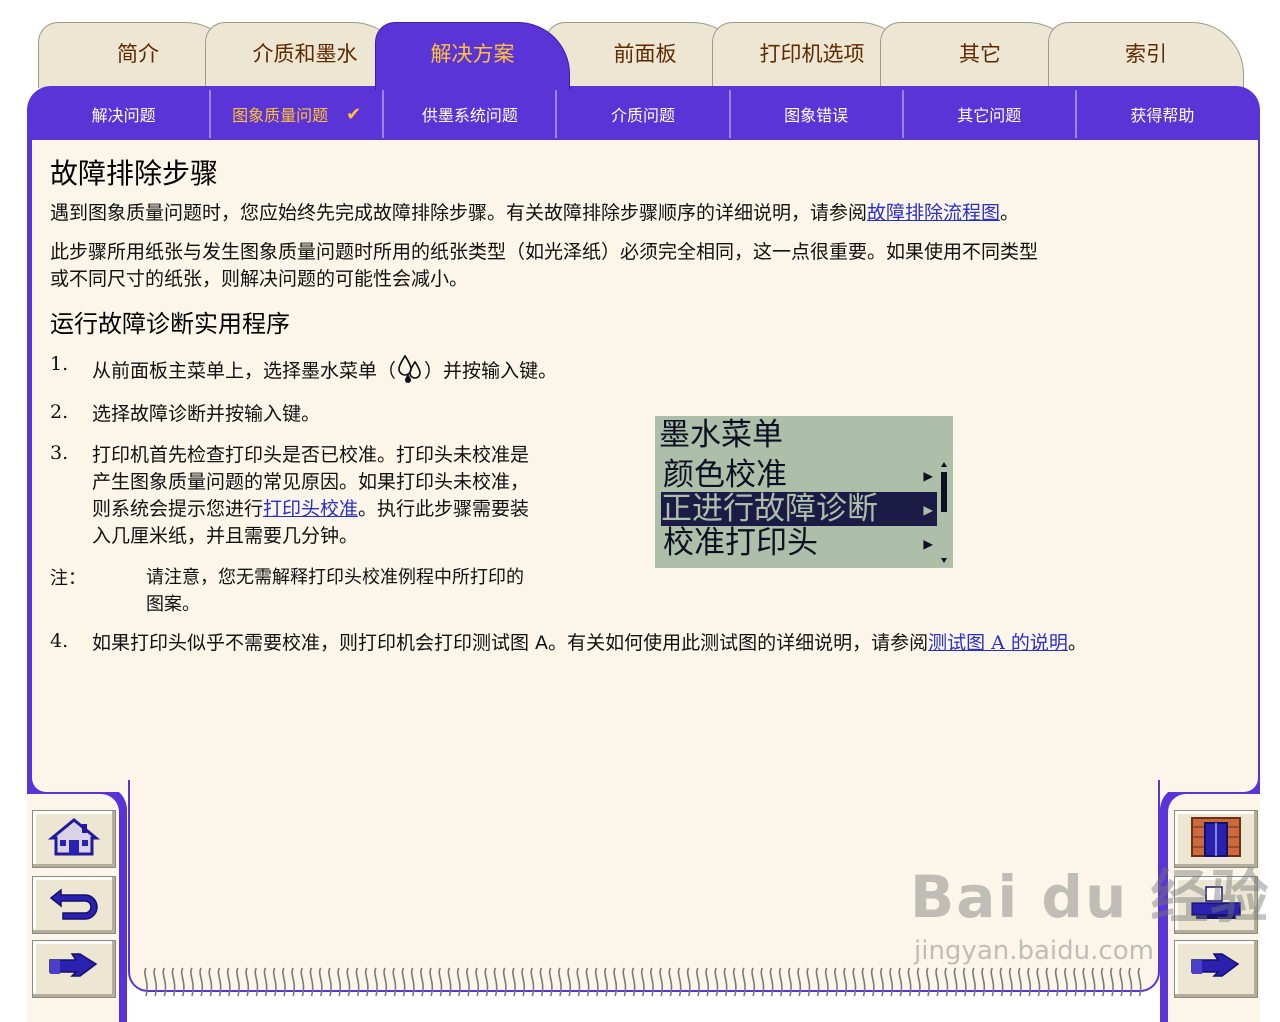  Describe the element at coordinates (944, 560) in the screenshot. I see `lcd-scroll-arrow-down-icon` at that location.